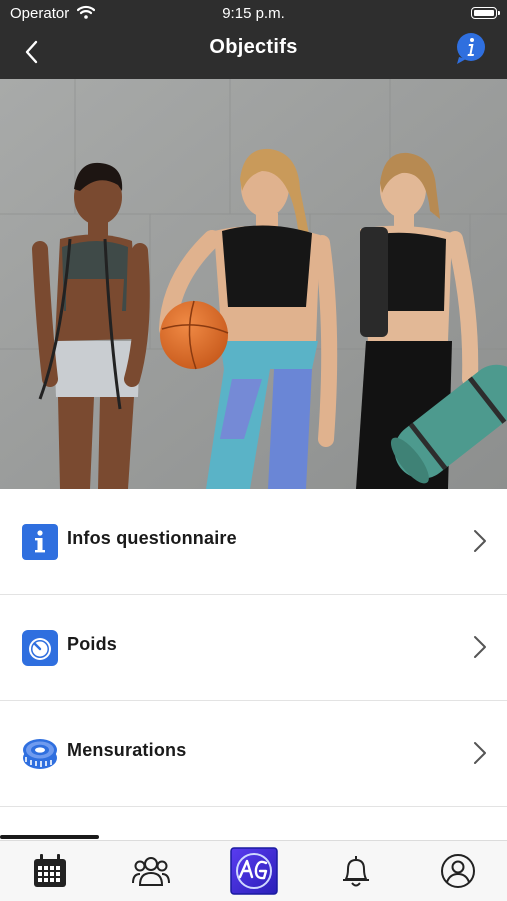 This screenshot has height=901, width=507. What do you see at coordinates (92, 644) in the screenshot?
I see `menu-item-label: Poids` at bounding box center [92, 644].